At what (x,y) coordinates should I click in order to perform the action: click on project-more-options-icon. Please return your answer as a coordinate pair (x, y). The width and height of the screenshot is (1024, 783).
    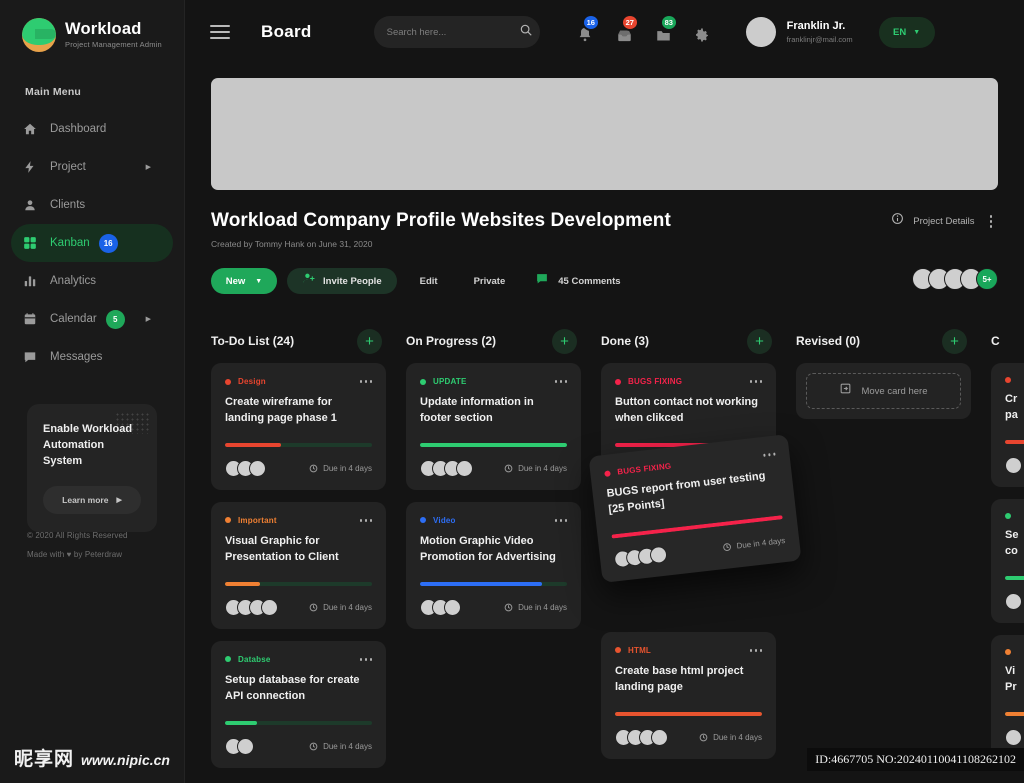
    Looking at the image, I should click on (991, 221).